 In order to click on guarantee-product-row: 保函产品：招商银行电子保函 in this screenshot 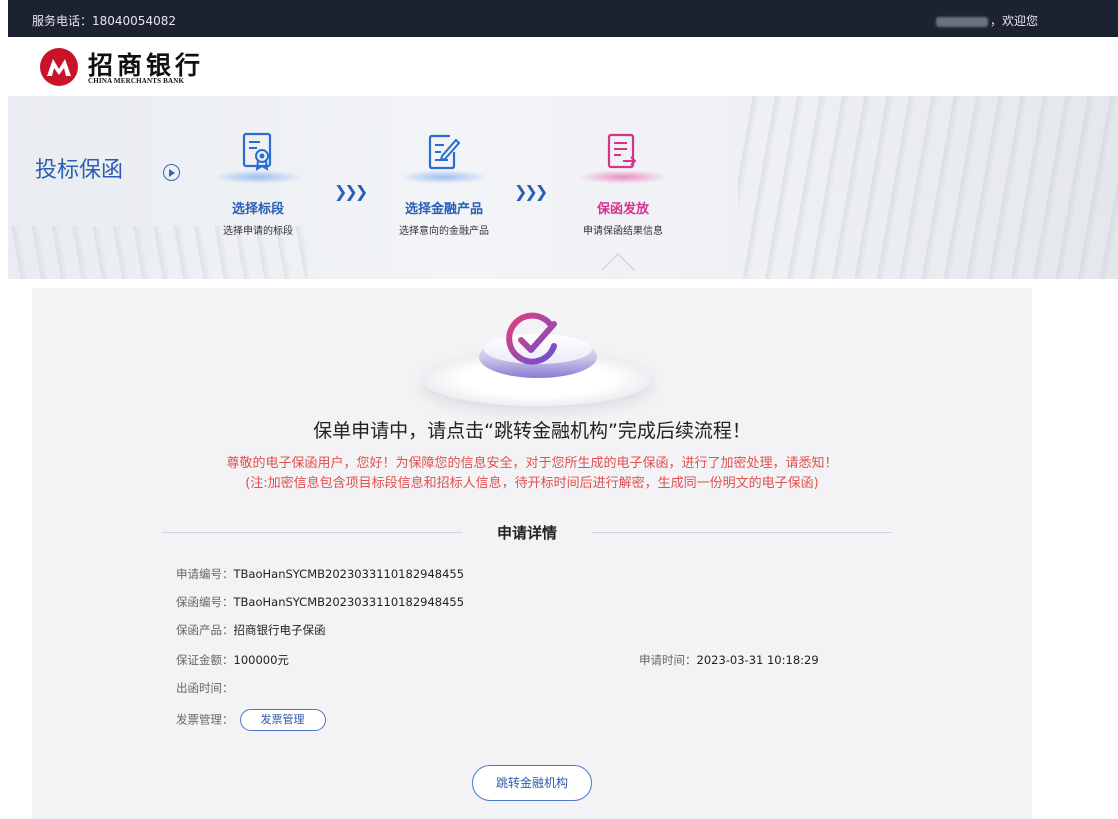, I will do `click(251, 630)`.